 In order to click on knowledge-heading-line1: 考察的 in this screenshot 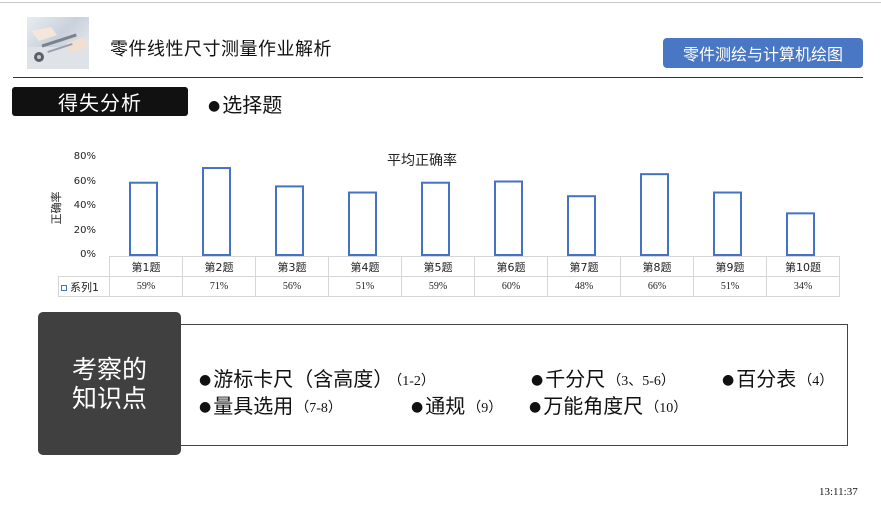, I will do `click(109, 369)`.